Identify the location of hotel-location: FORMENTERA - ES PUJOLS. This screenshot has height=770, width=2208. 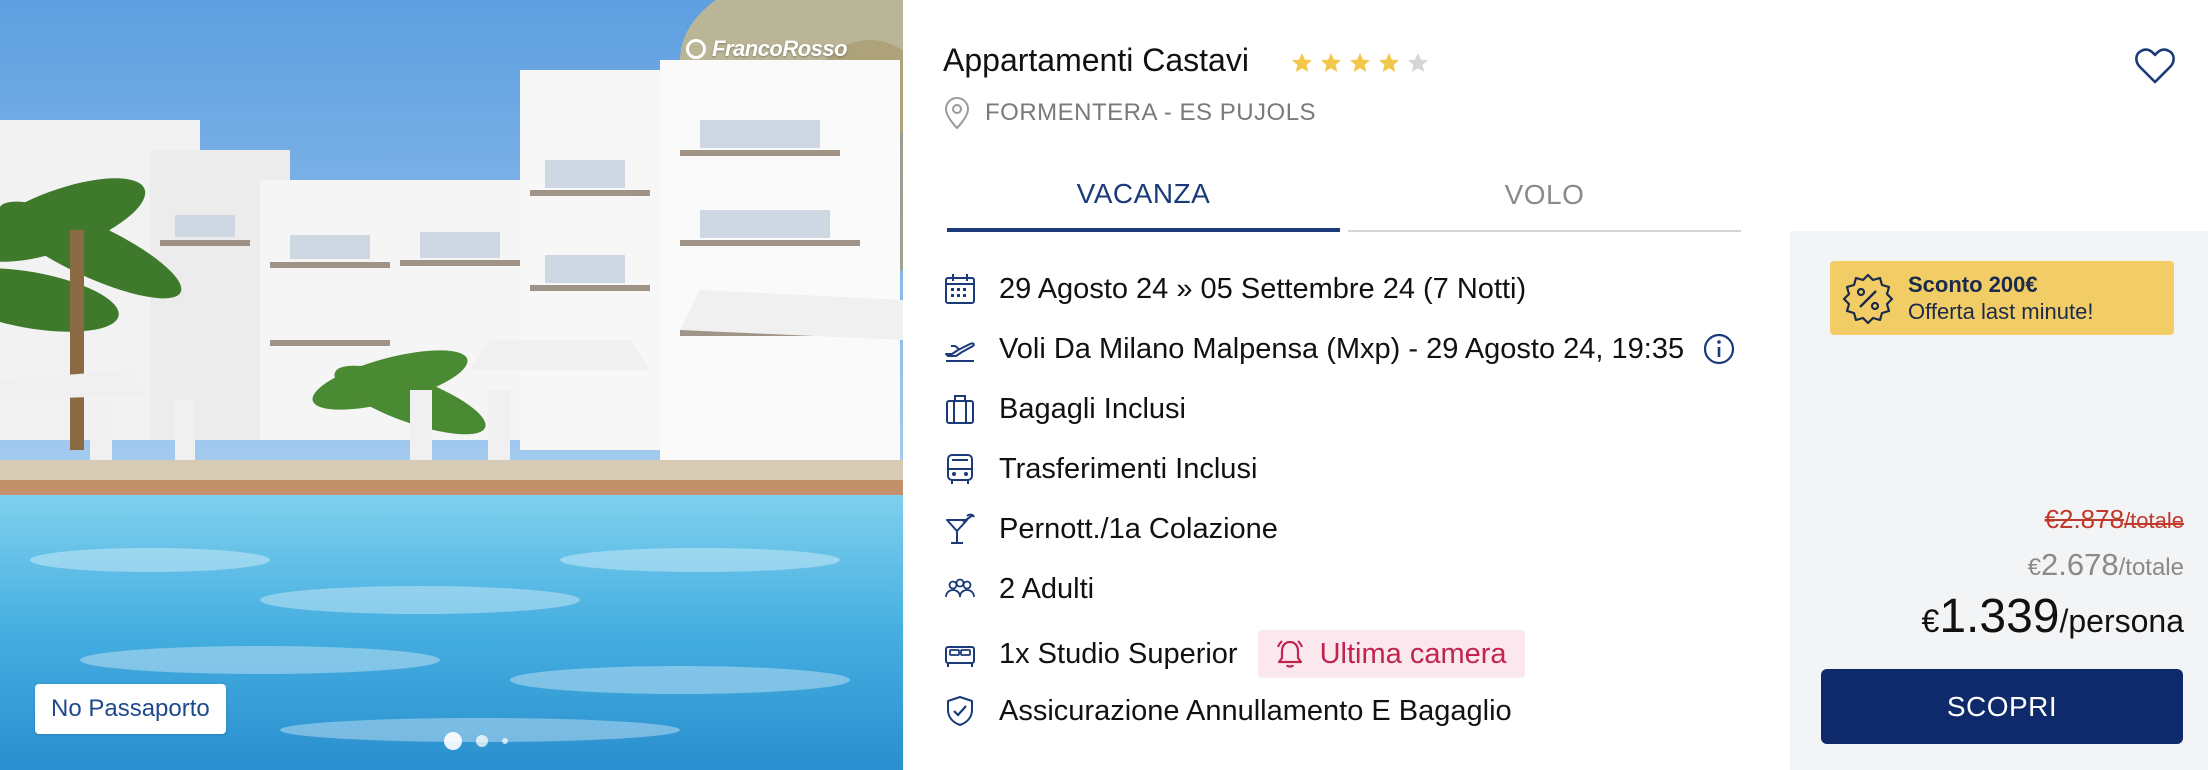
(1129, 113).